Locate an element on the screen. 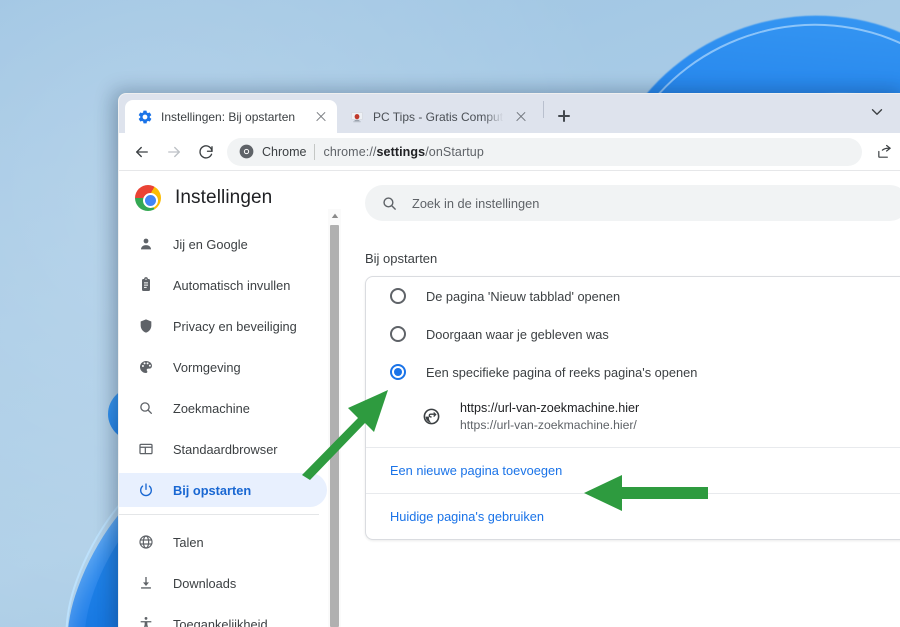 The image size is (900, 627). option-label: De pagina 'Nieuw tabblad' openen is located at coordinates (523, 296).